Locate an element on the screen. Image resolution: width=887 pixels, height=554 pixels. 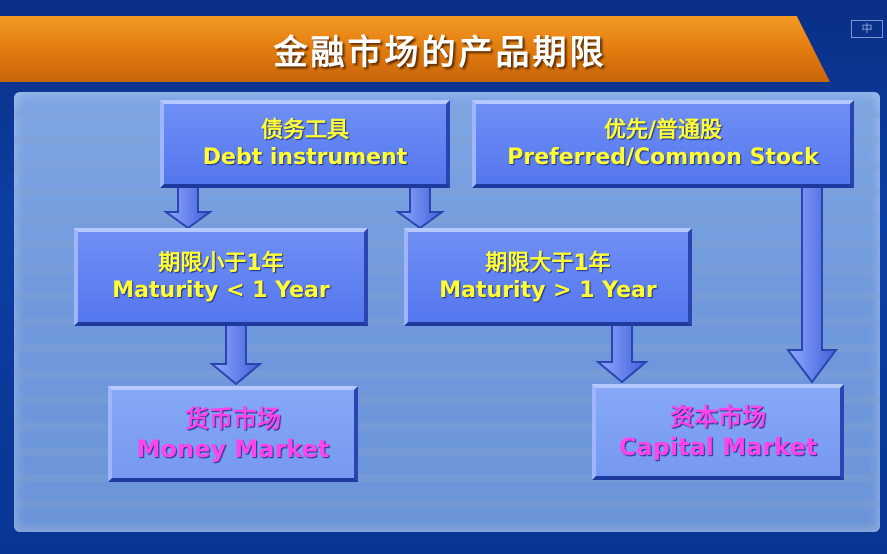
debt-instrument-box: 债务工具 Debt instrument is located at coordinates (305, 144).